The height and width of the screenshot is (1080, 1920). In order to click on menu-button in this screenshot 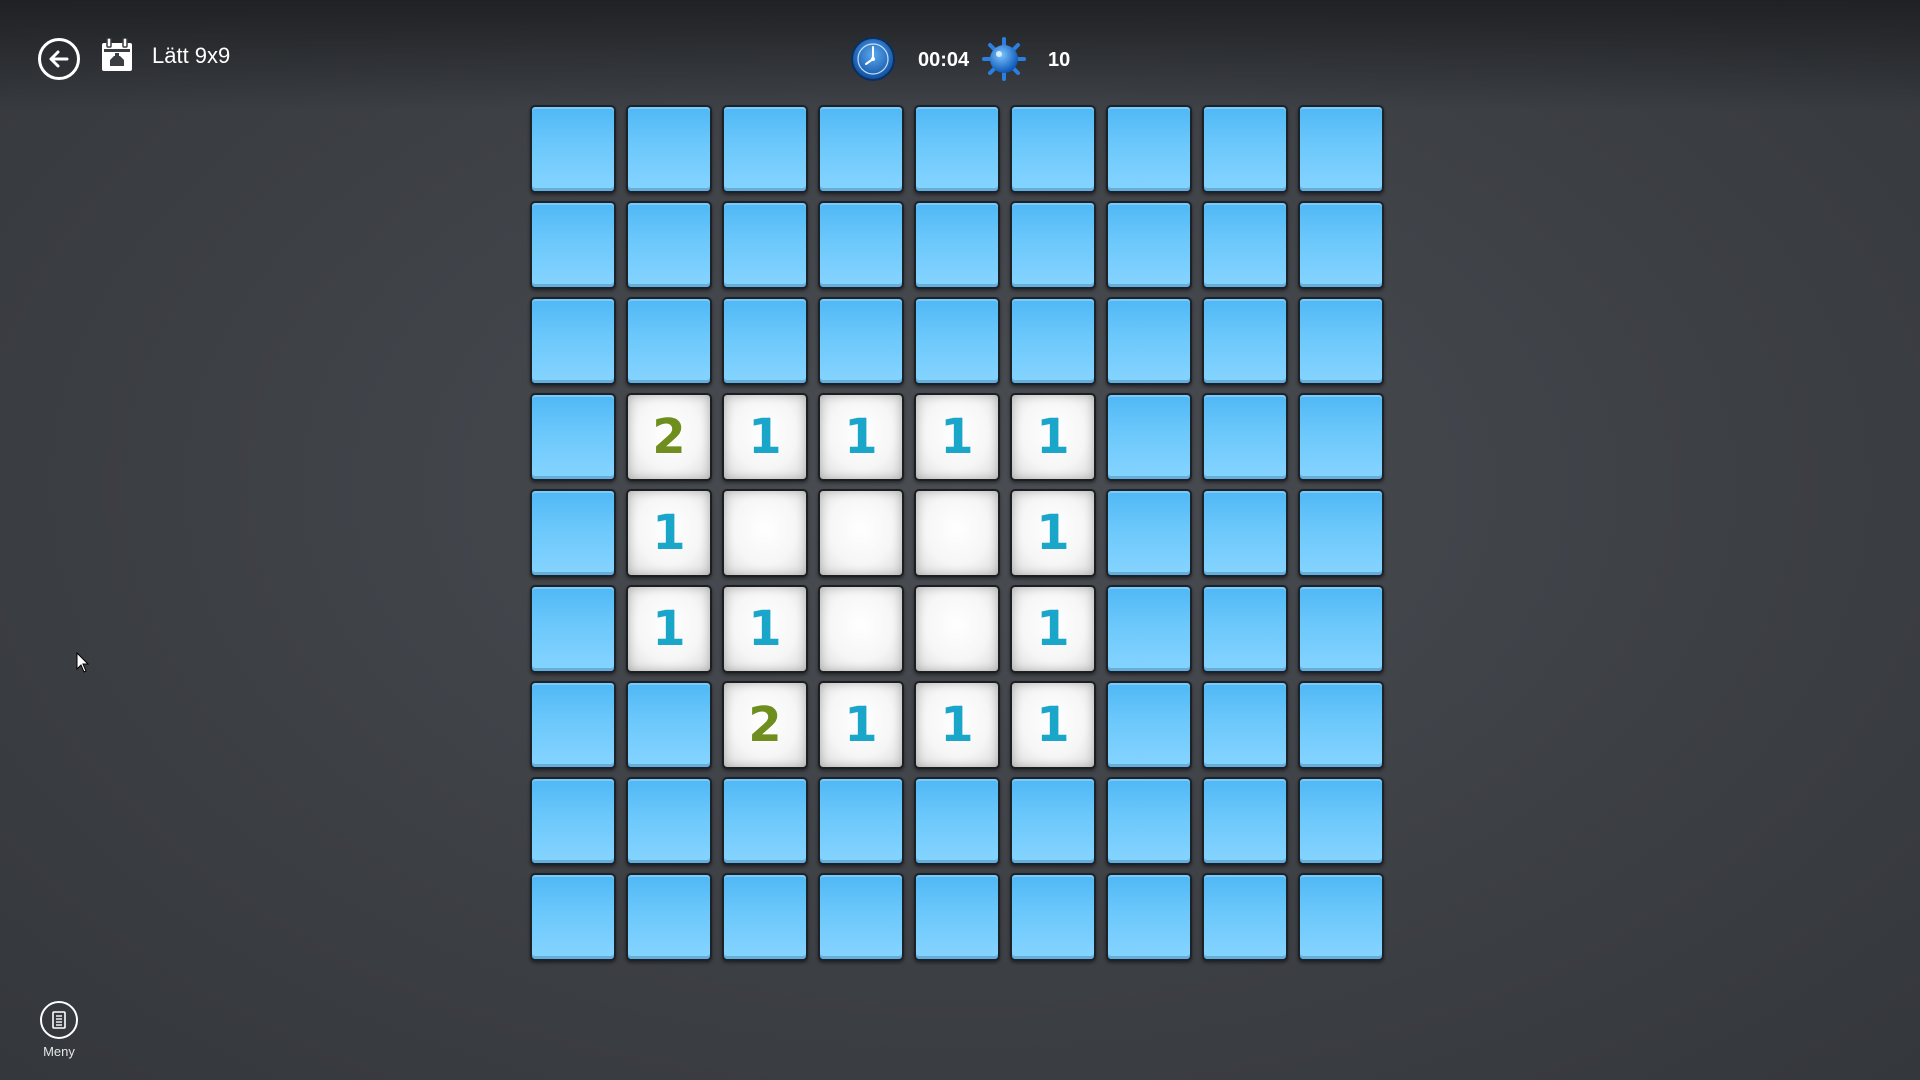, I will do `click(59, 1020)`.